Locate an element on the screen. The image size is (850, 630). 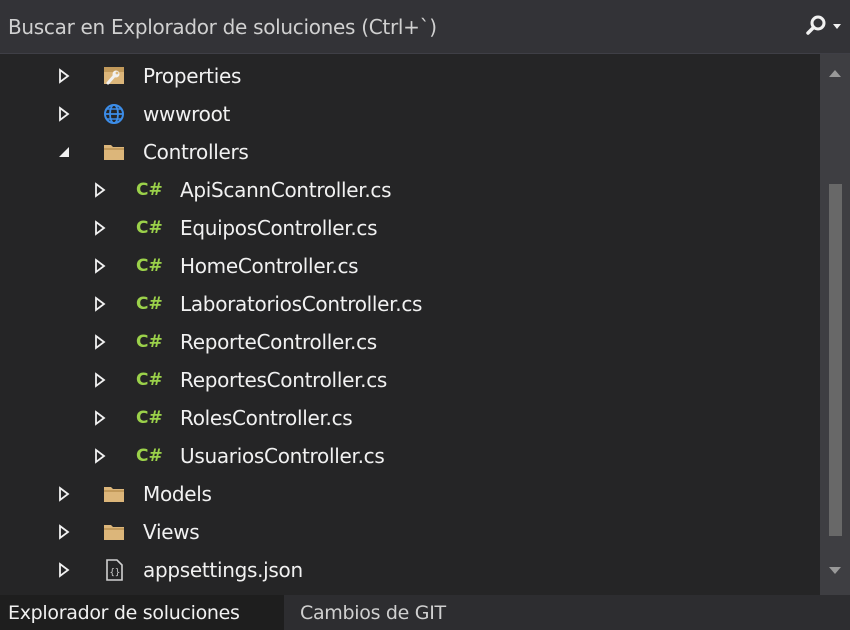
tree-item-controllers: Controllers is located at coordinates (410, 152).